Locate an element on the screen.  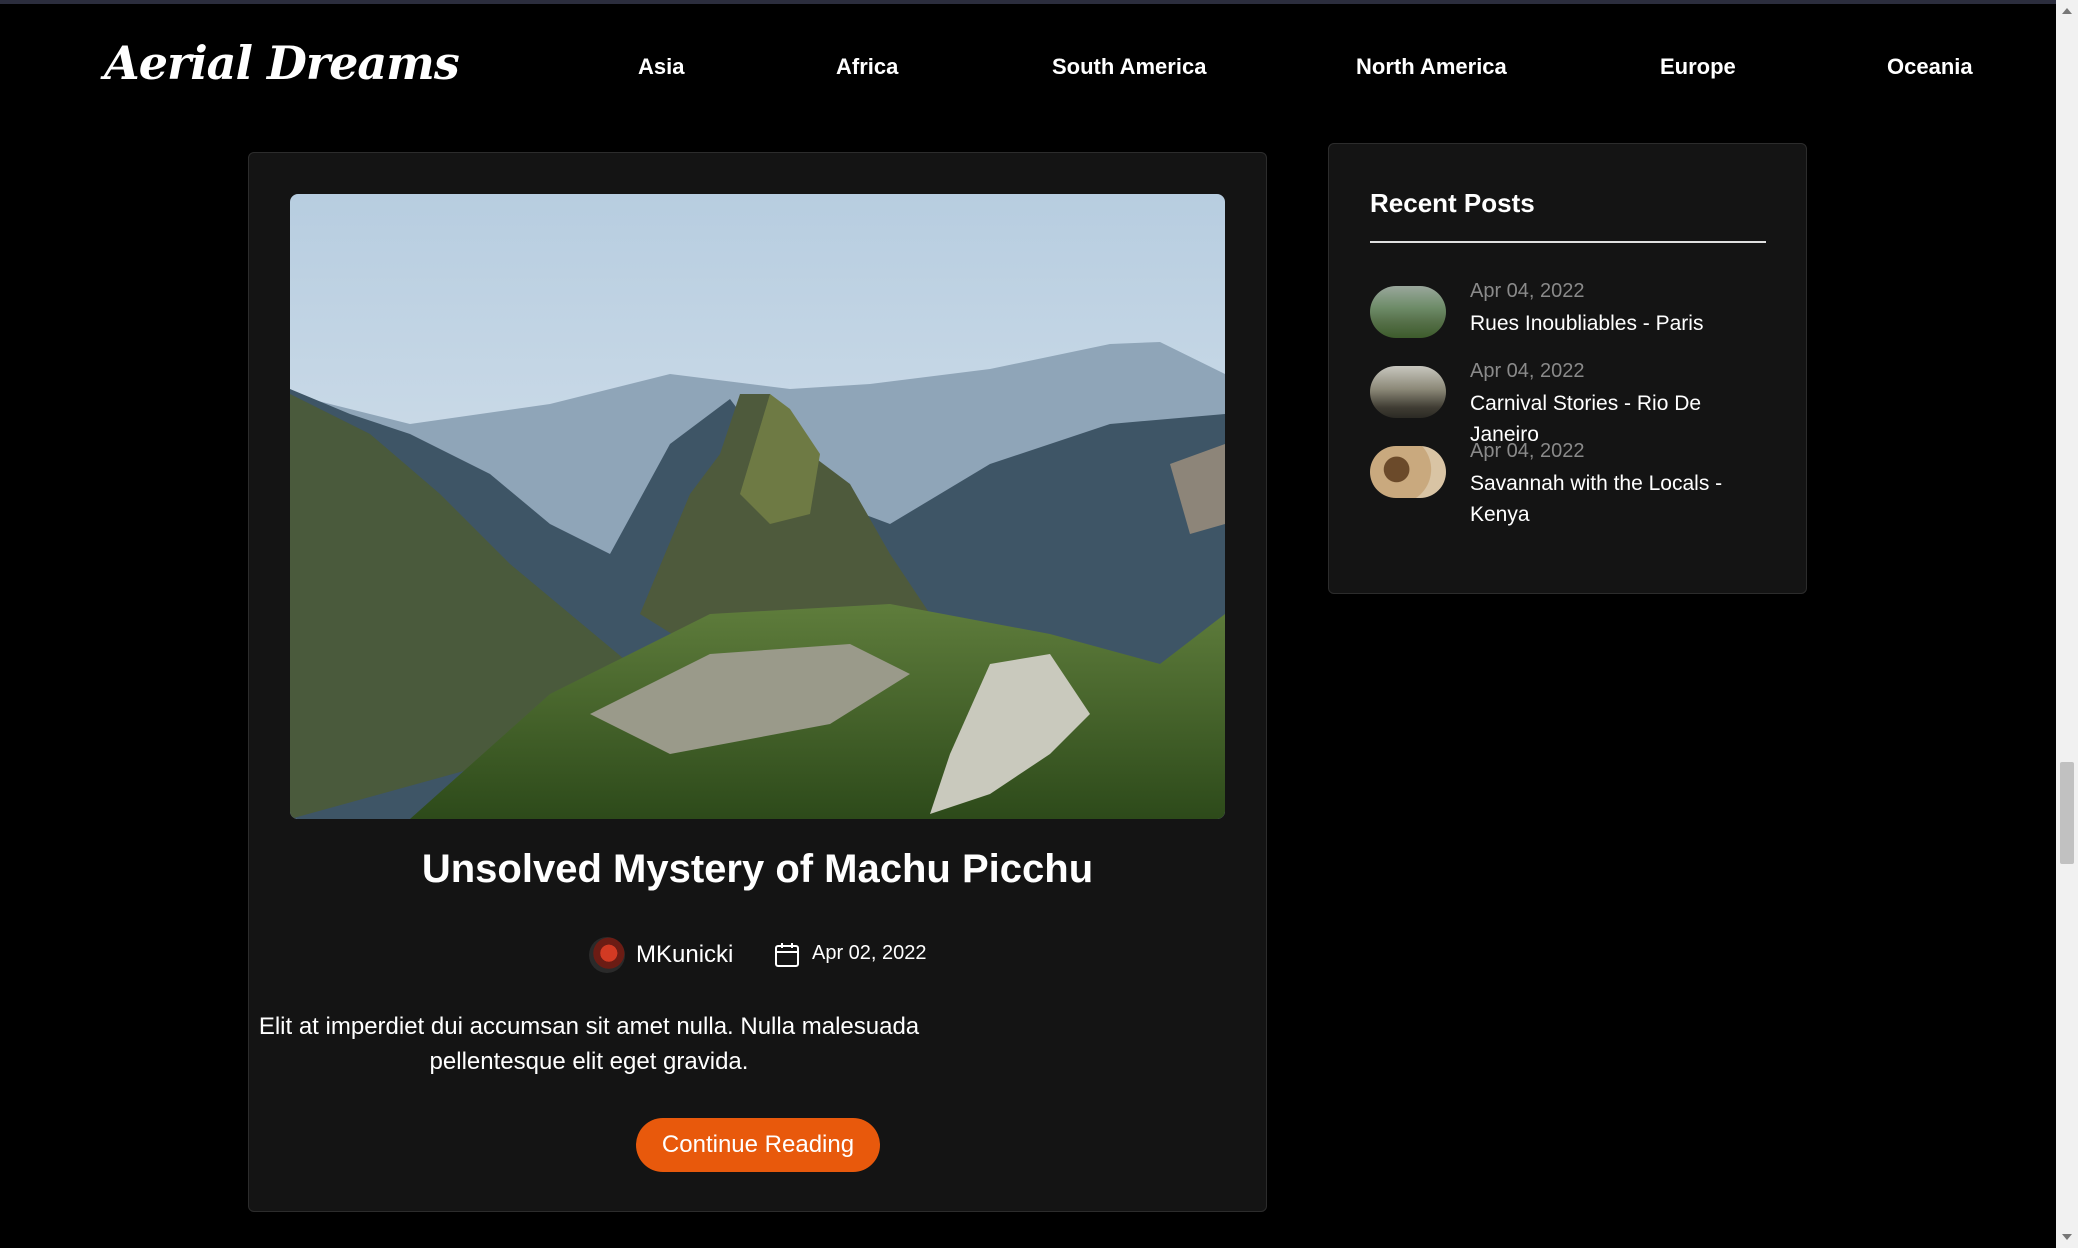
recent-post-item: Apr 04, 2022 Rues Inoubliables - Paris is located at coordinates (1570, 316).